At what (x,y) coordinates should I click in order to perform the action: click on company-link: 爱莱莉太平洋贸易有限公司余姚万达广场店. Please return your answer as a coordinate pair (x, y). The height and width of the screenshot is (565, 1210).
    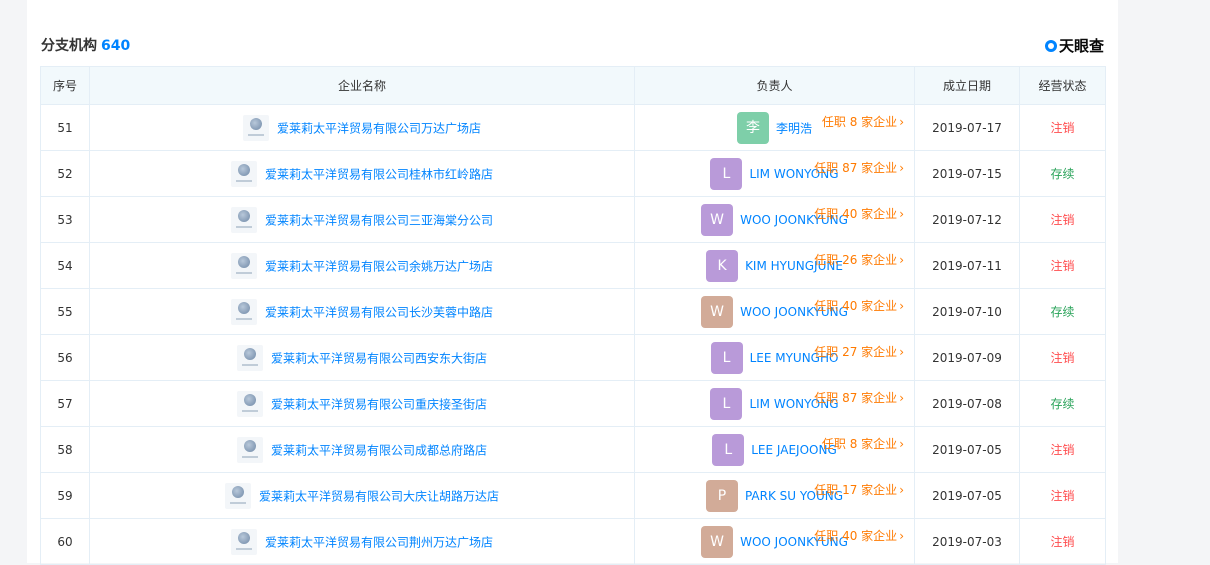
    Looking at the image, I should click on (379, 266).